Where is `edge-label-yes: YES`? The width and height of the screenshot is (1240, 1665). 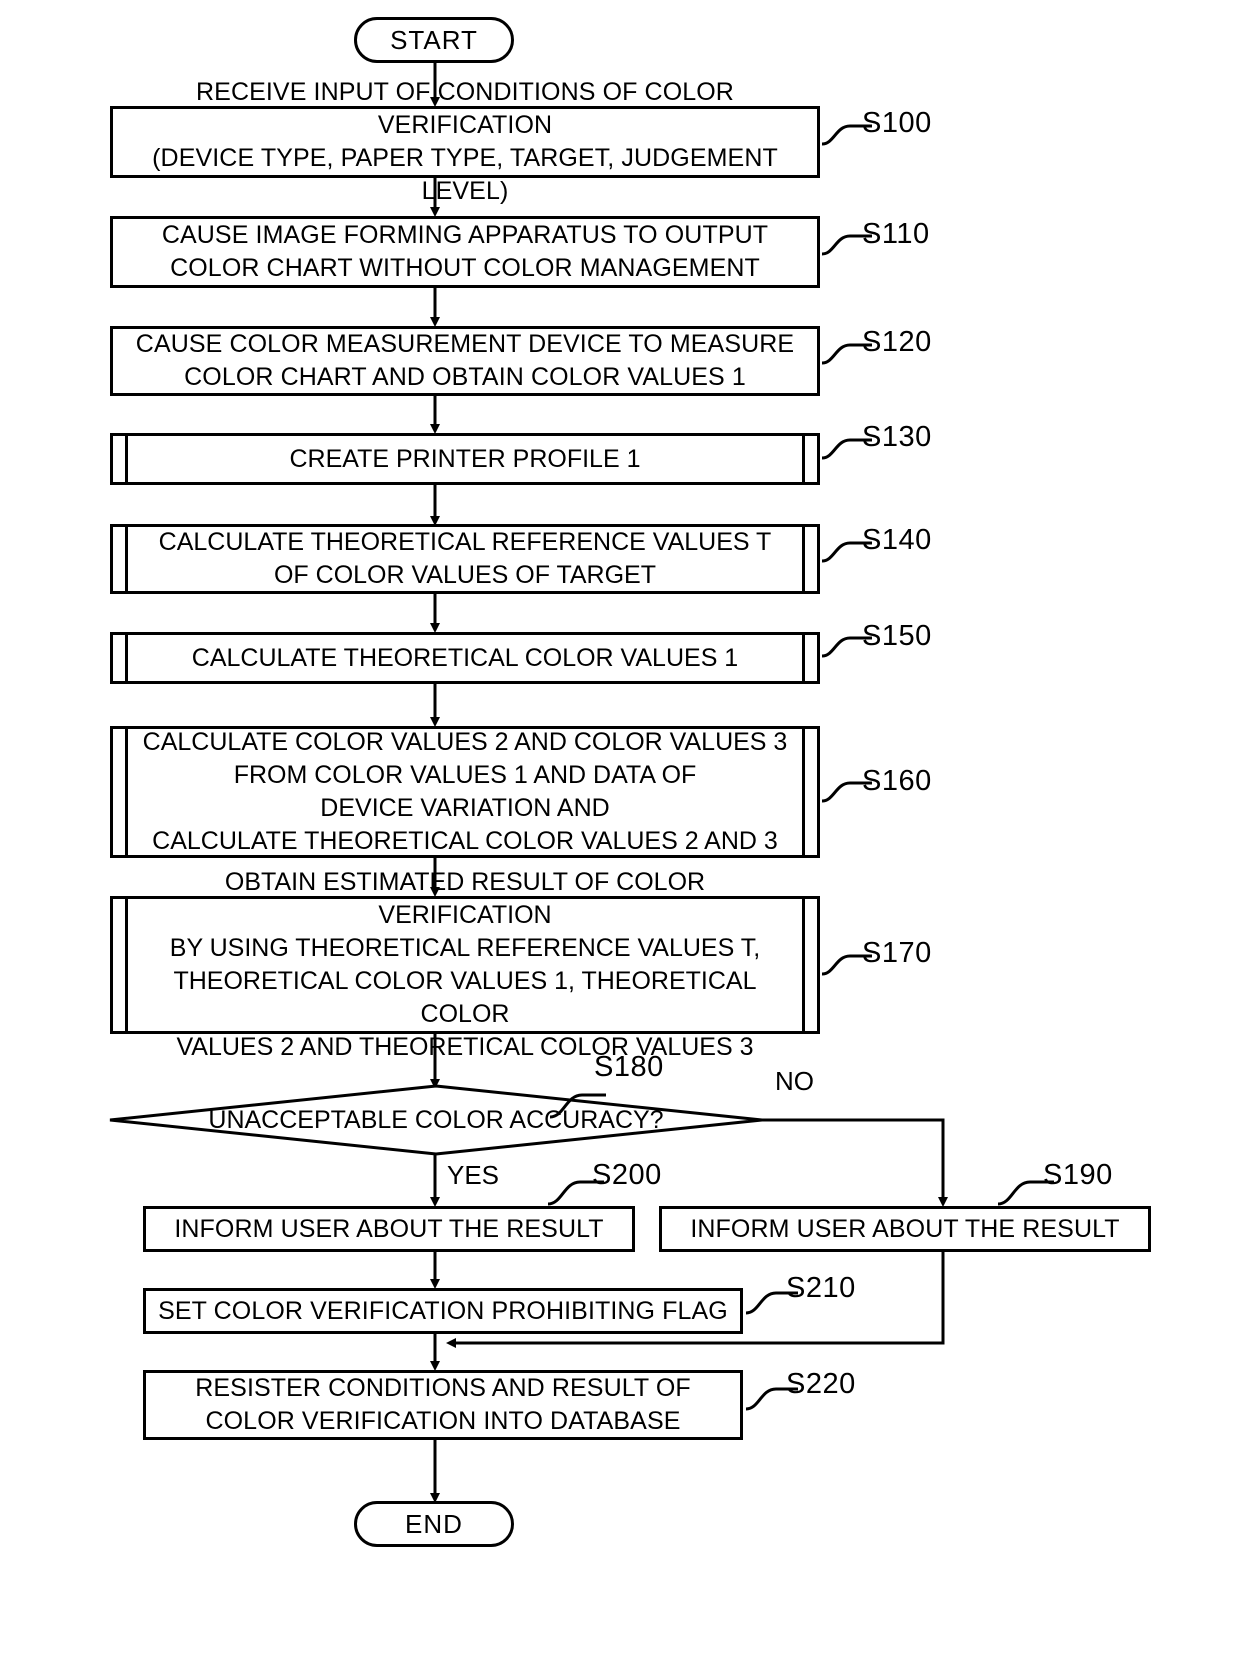
edge-label-yes: YES is located at coordinates (473, 1175).